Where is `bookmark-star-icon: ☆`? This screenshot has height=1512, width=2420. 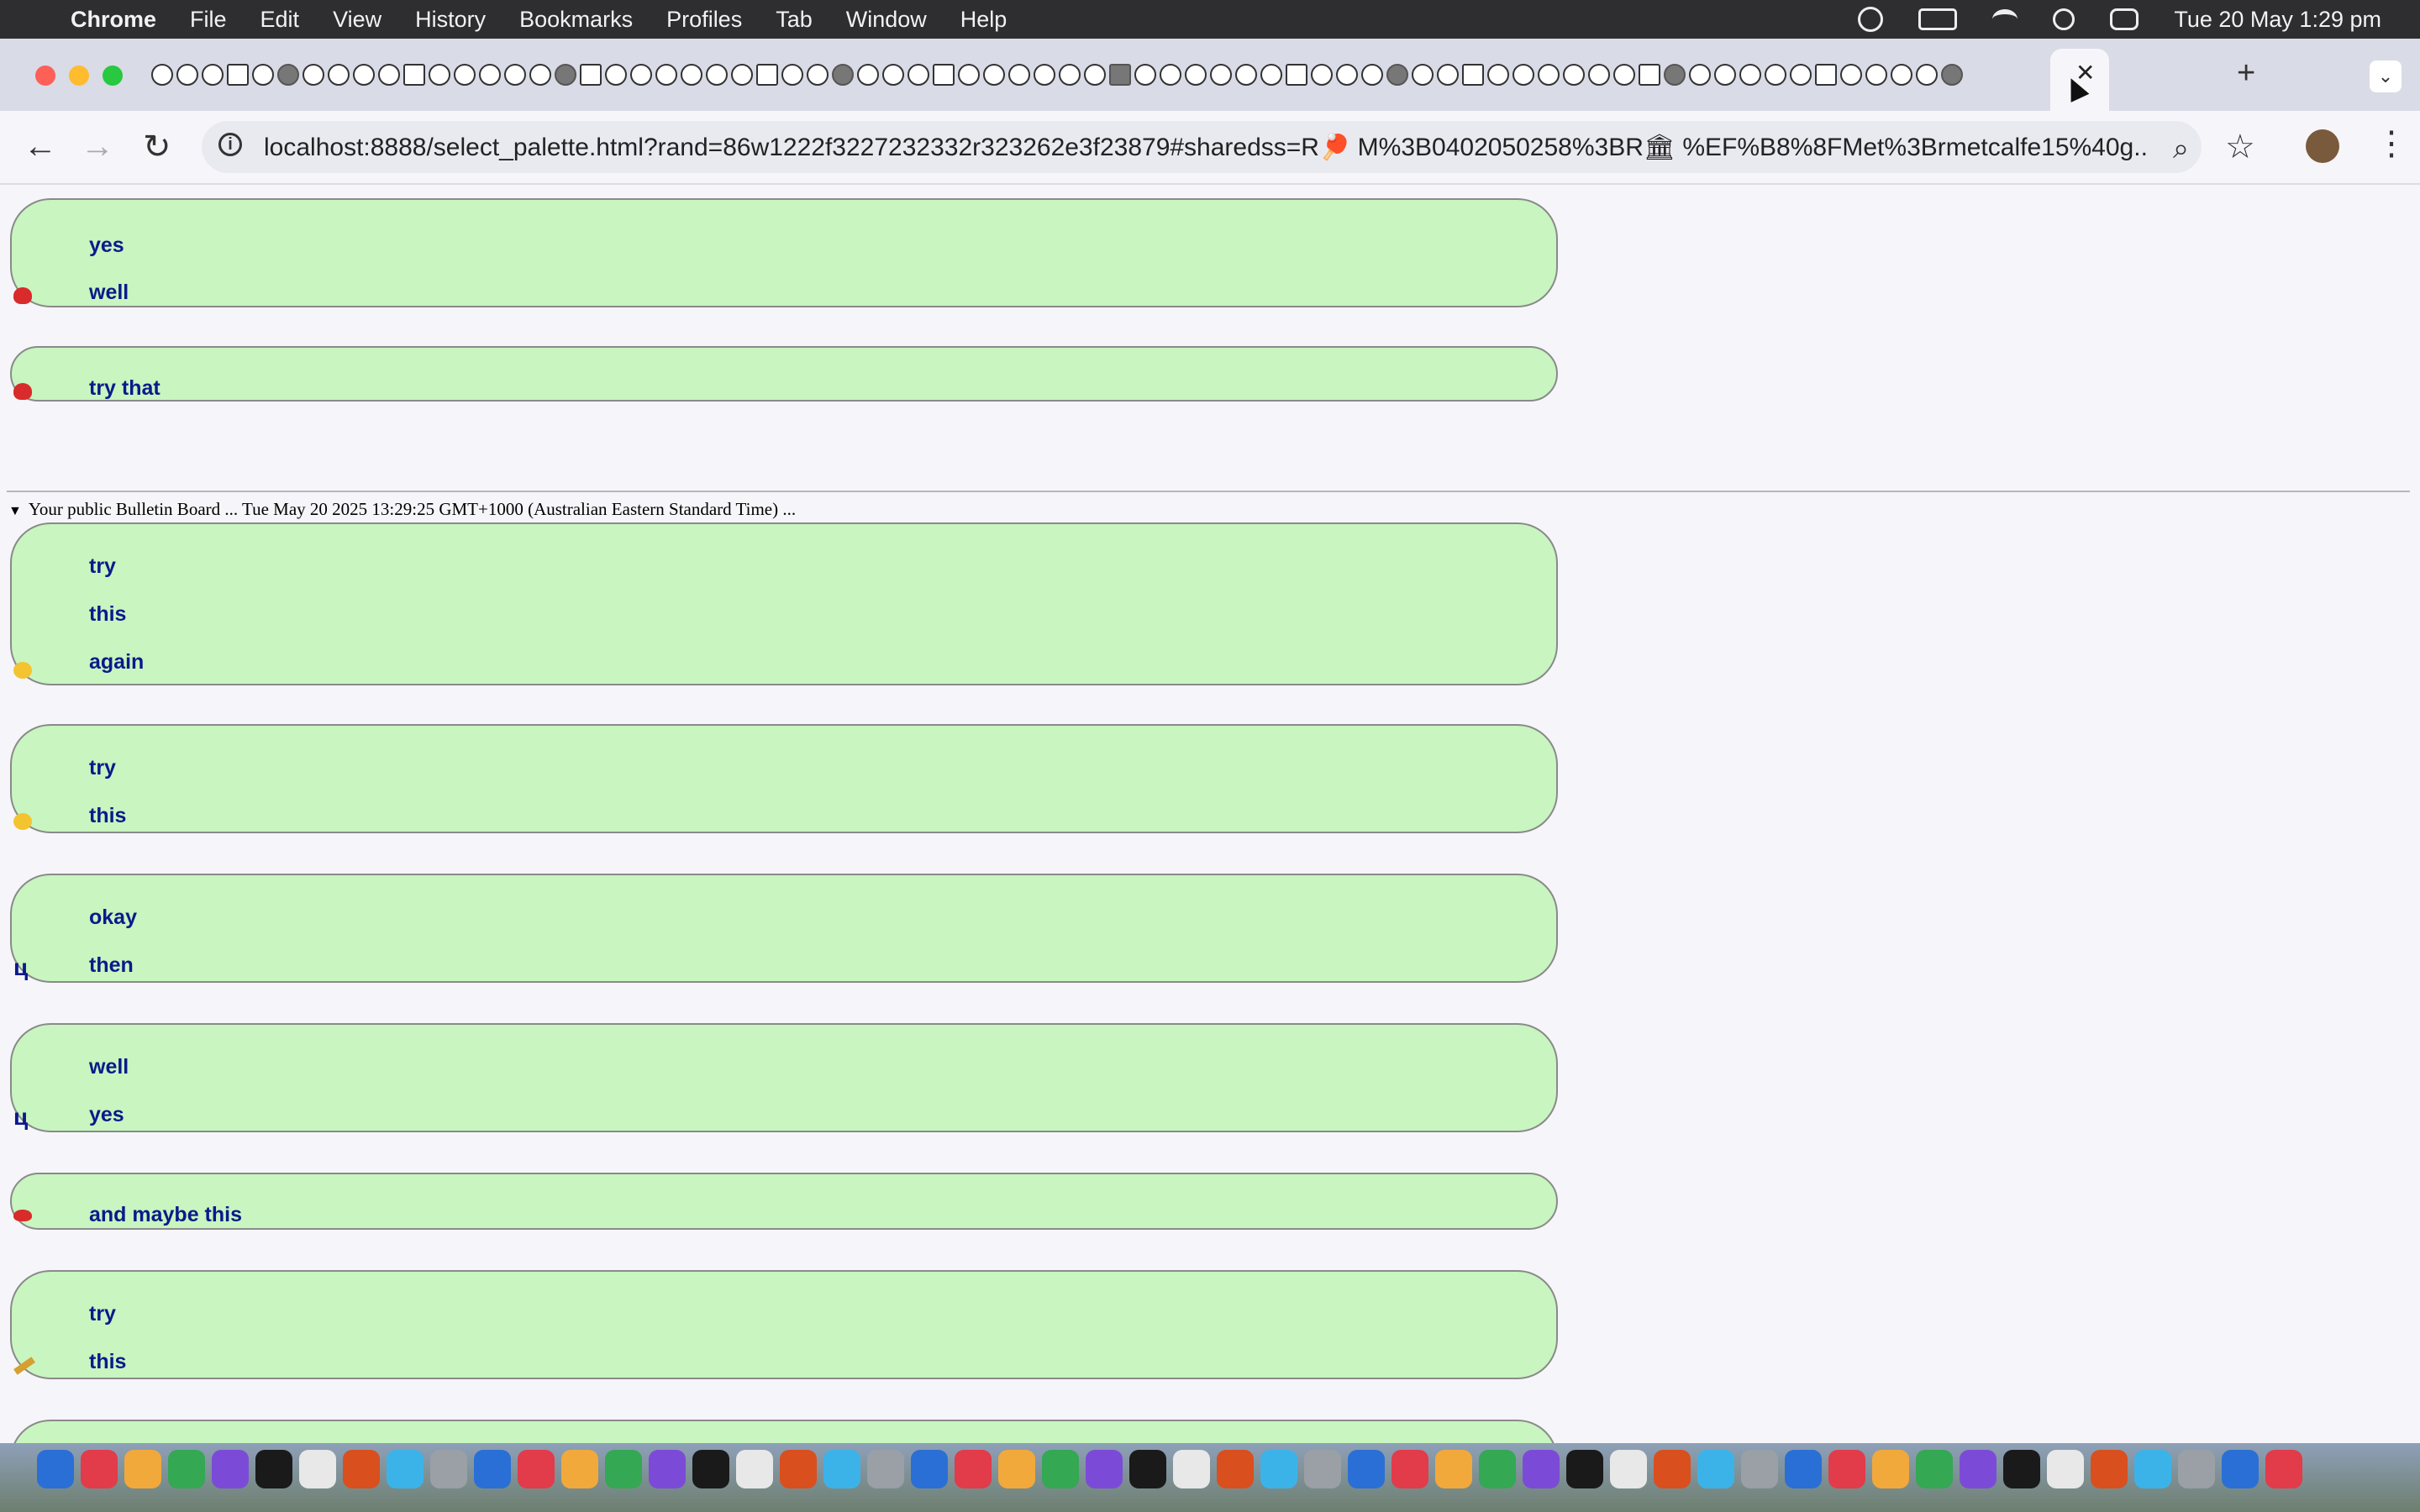
bookmark-star-icon: ☆ is located at coordinates (2240, 147).